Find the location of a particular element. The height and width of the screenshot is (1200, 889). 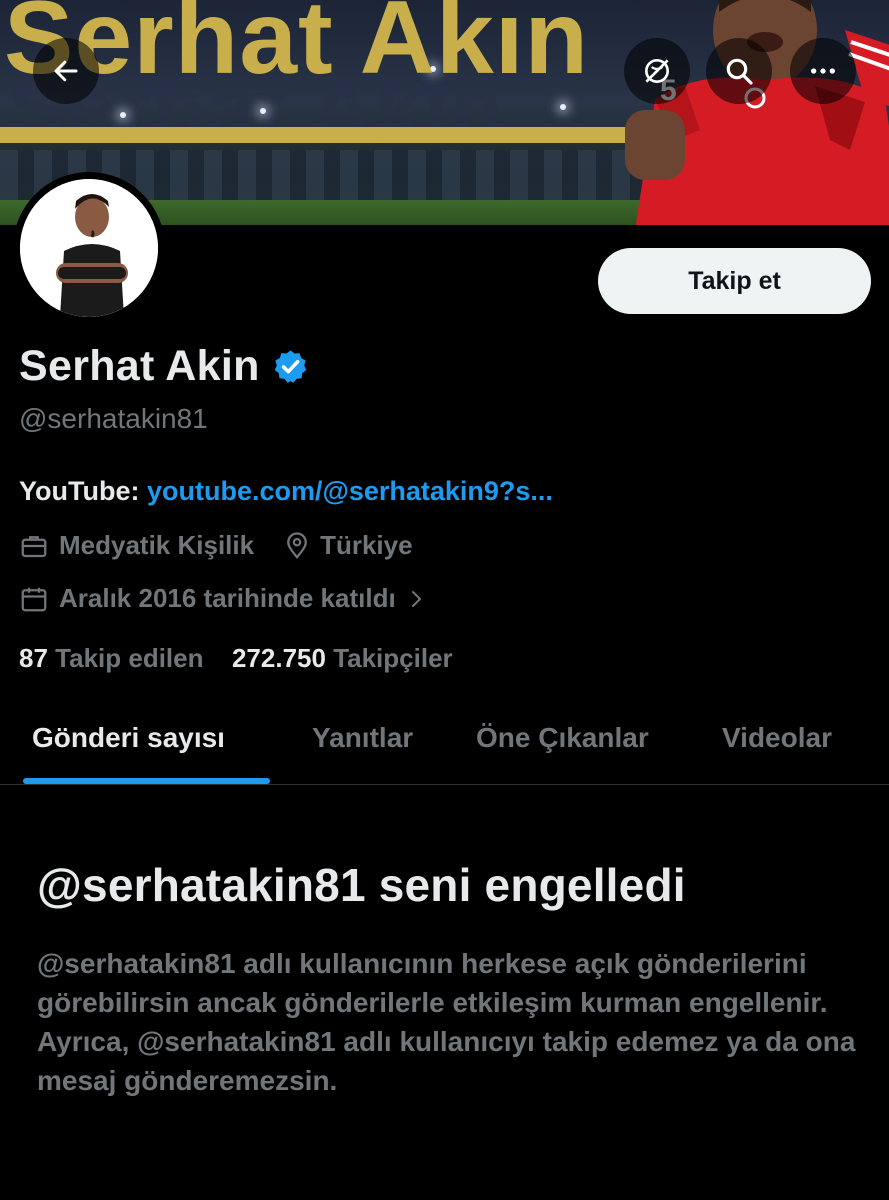

followers-count: 272.750 is located at coordinates (278, 658).